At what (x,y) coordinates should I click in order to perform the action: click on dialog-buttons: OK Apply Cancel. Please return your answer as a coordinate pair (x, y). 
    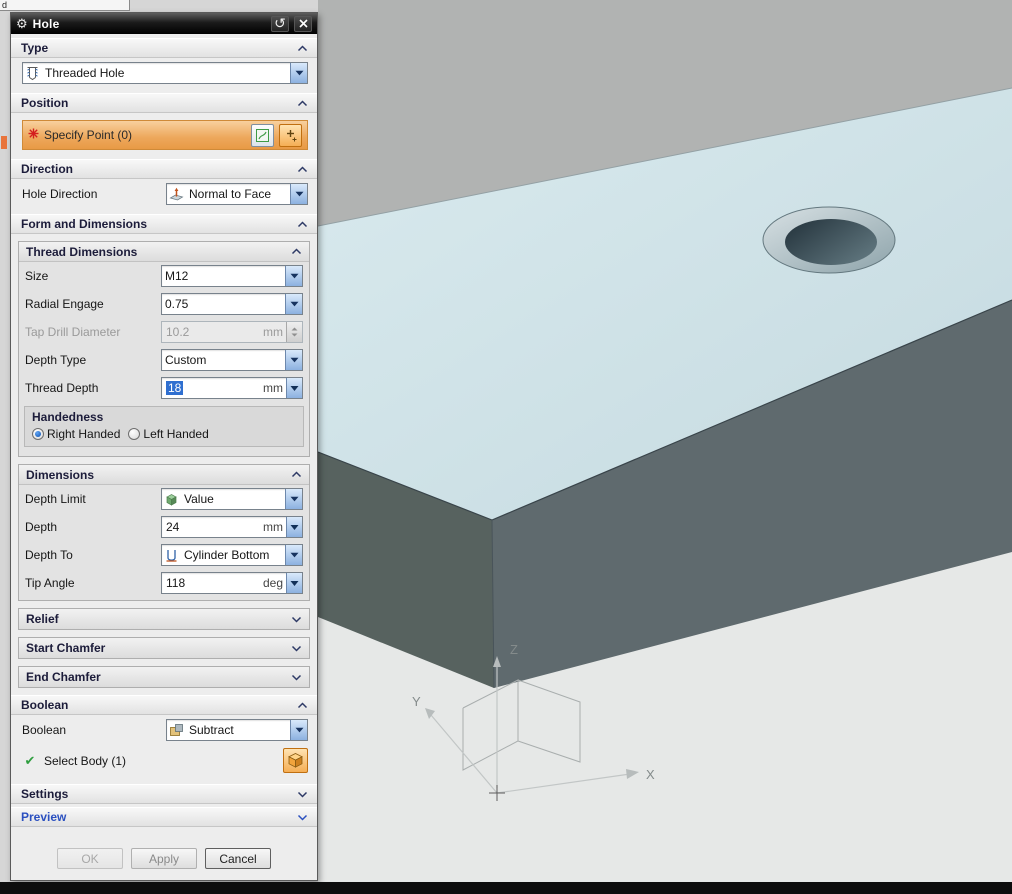
    Looking at the image, I should click on (164, 857).